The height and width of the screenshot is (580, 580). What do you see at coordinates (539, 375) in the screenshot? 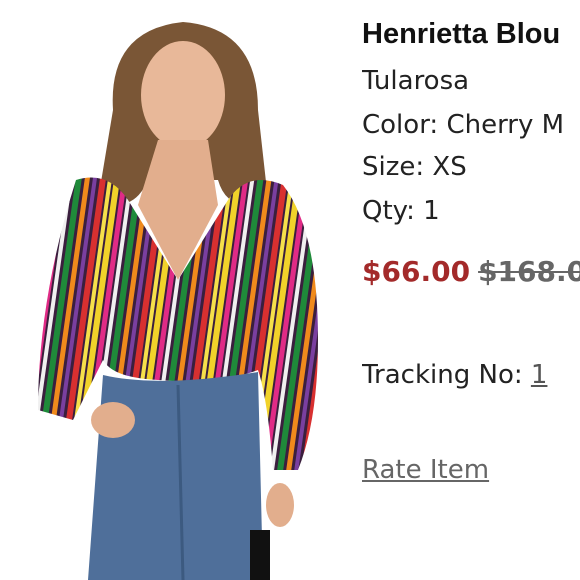
I see `tracking-number-link: 1` at bounding box center [539, 375].